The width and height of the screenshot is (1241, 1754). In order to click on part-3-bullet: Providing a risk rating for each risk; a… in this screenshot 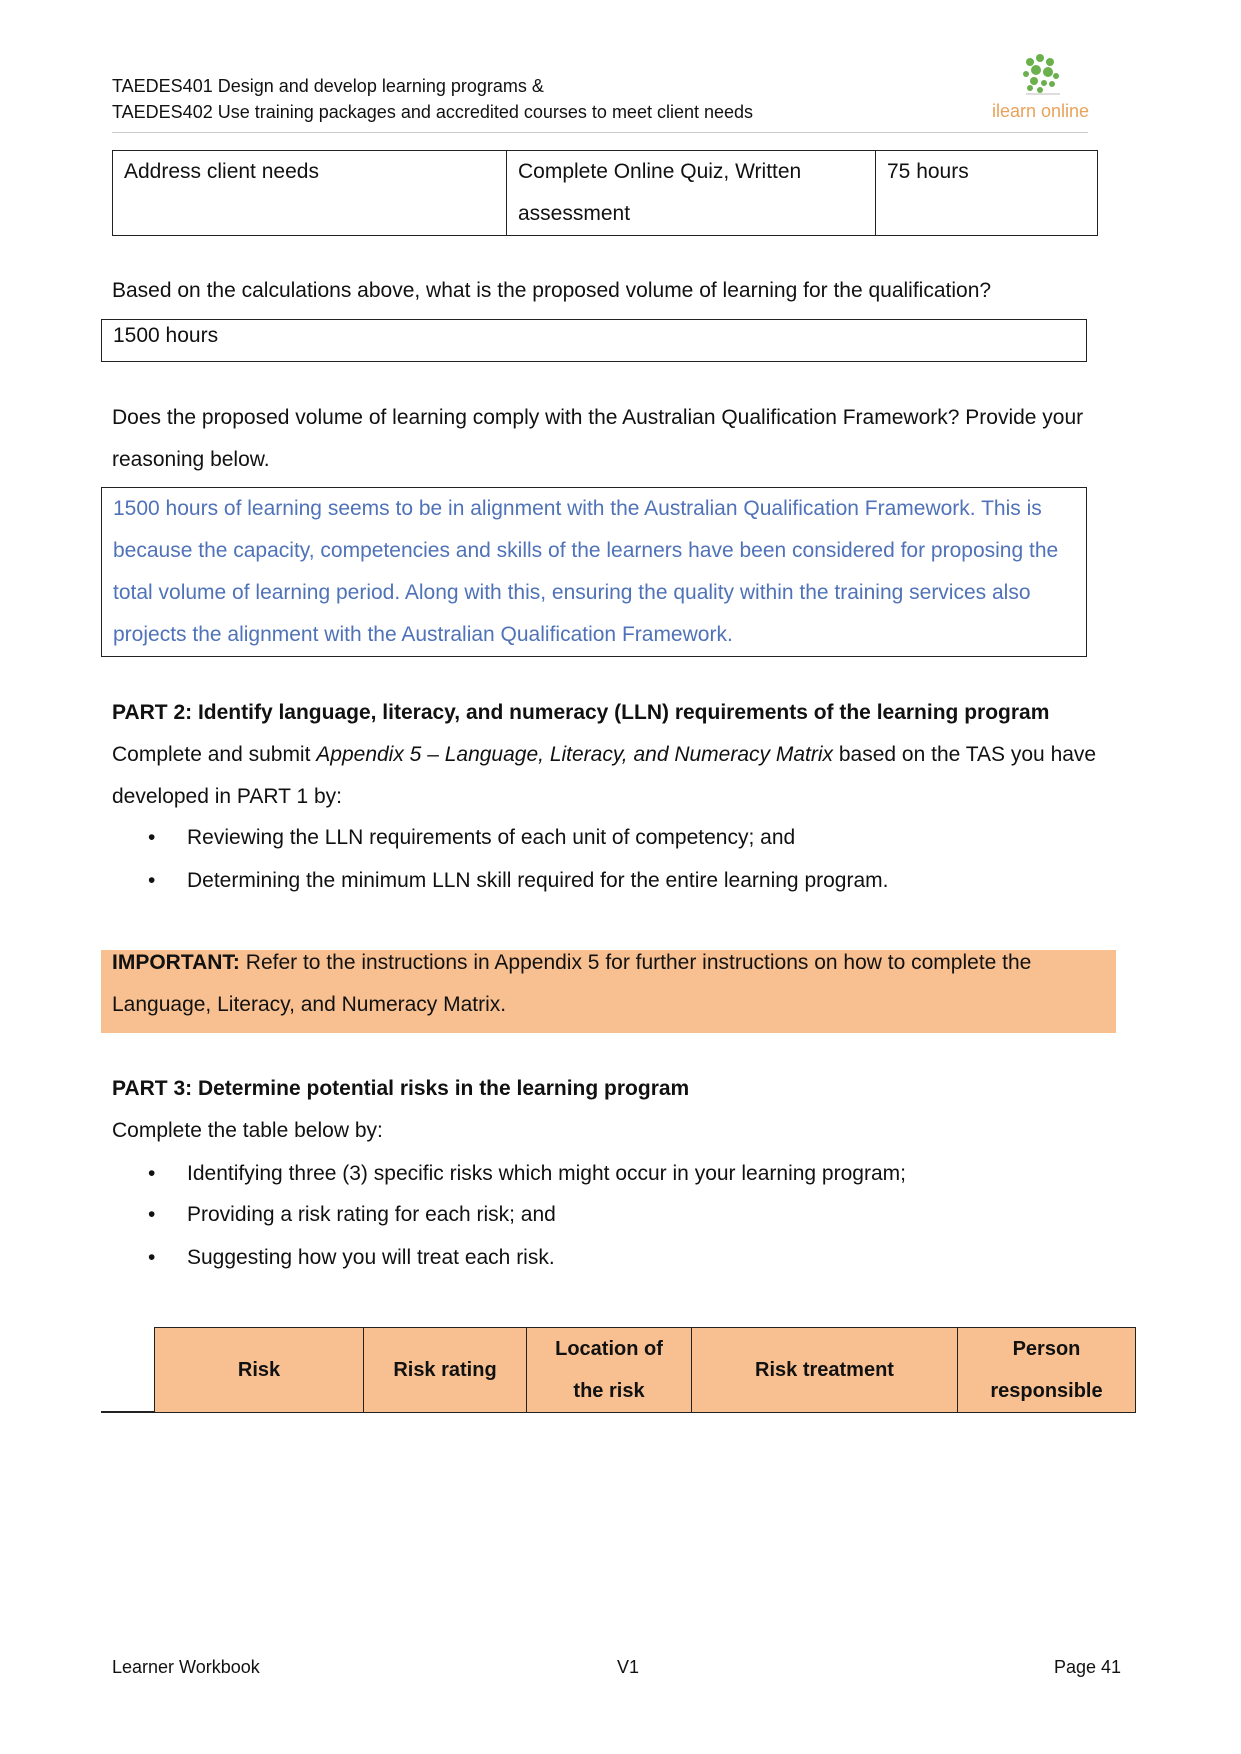, I will do `click(371, 1214)`.